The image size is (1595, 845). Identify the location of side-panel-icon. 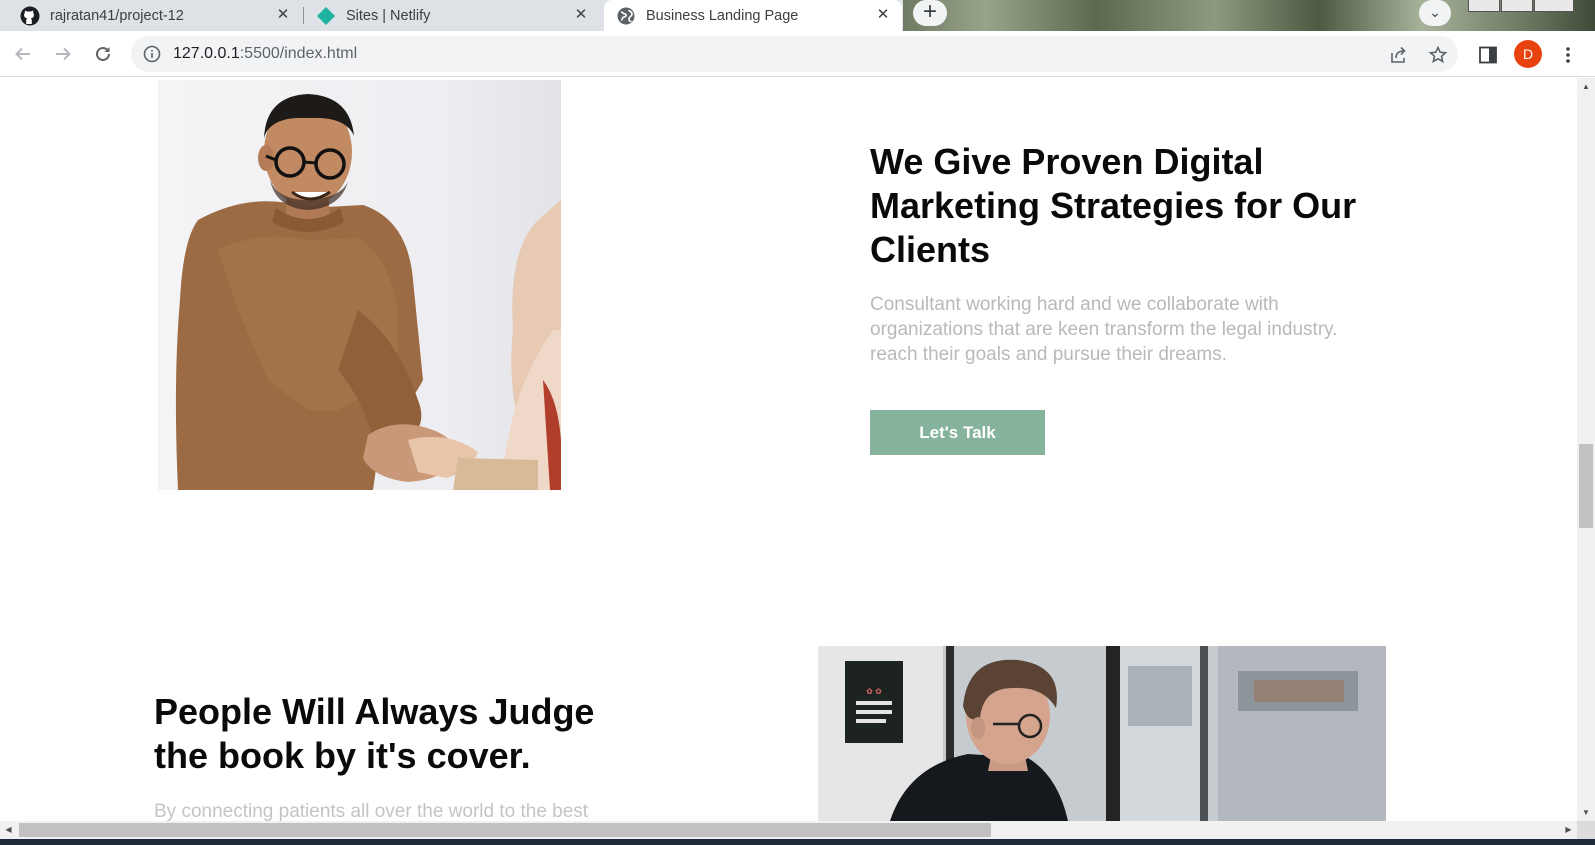
(1488, 55).